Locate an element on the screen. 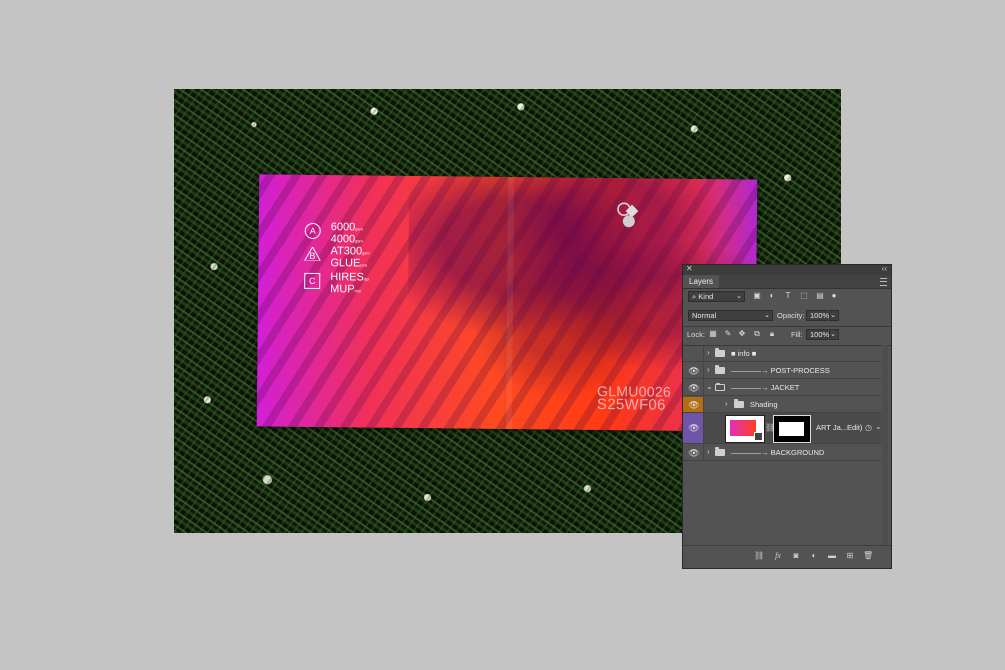 This screenshot has width=1005, height=670. filter-shape-icon: ⬚ is located at coordinates (804, 296).